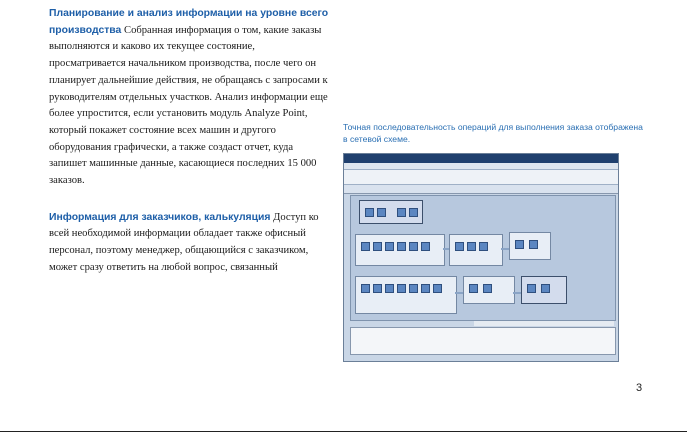 Image resolution: width=687 pixels, height=434 pixels. I want to click on network-diagram-canvas, so click(483, 258).